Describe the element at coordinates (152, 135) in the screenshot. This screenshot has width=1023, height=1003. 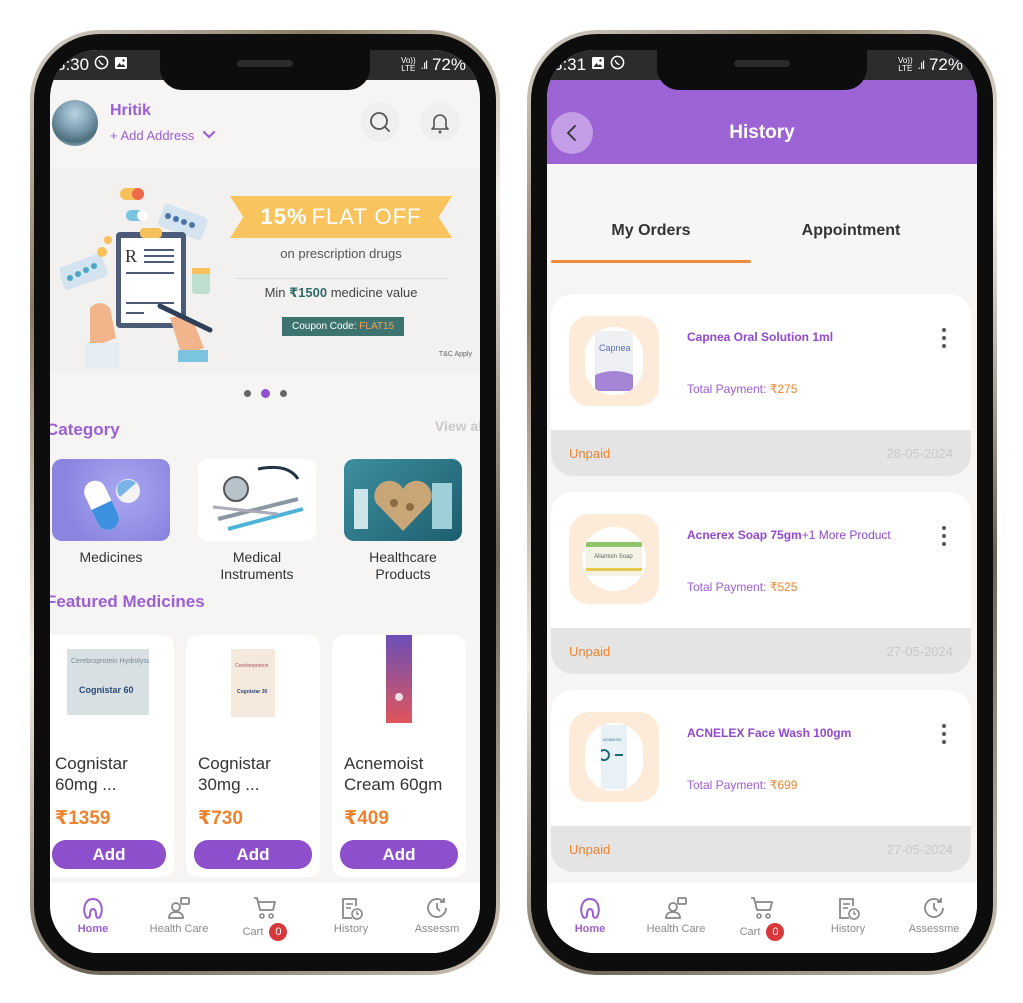
I see `add-address-label: + Add Address` at that location.